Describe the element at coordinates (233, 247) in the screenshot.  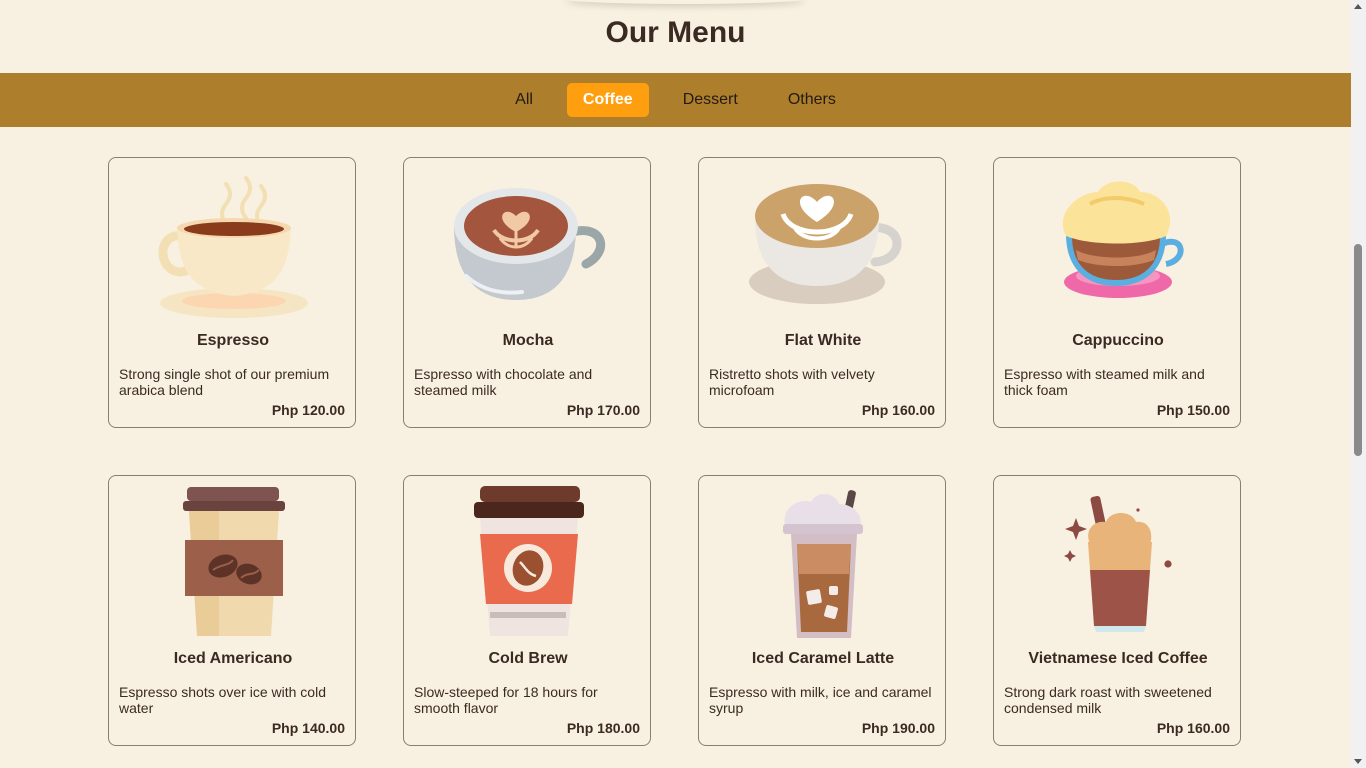
I see `espresso-cup-icon` at that location.